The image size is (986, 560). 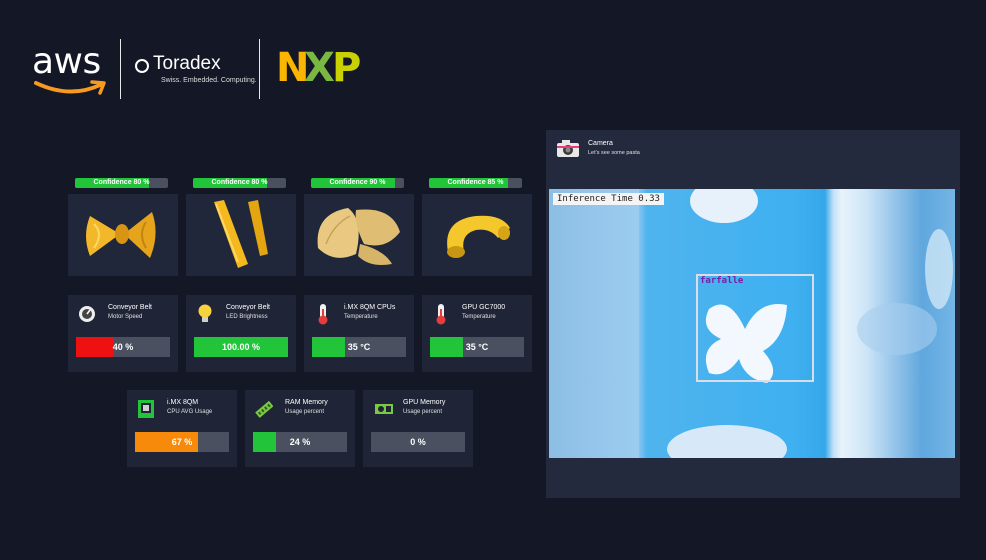 I want to click on elbow-macaroni-image, so click(x=477, y=235).